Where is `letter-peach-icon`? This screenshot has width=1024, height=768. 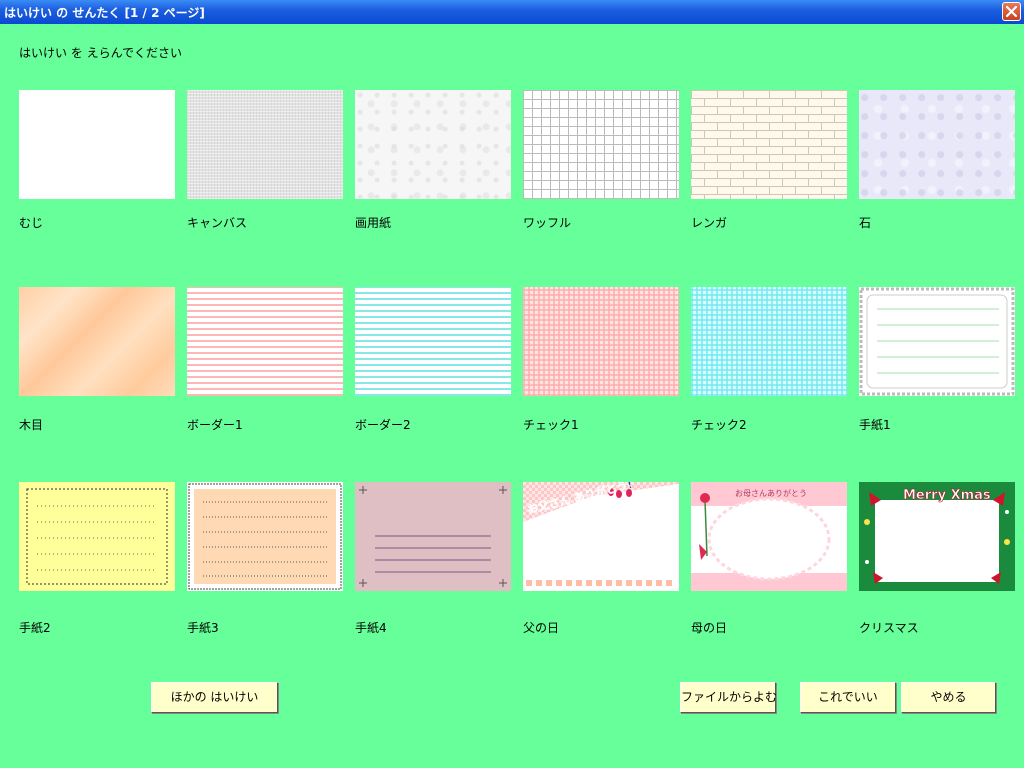
letter-peach-icon is located at coordinates (265, 536).